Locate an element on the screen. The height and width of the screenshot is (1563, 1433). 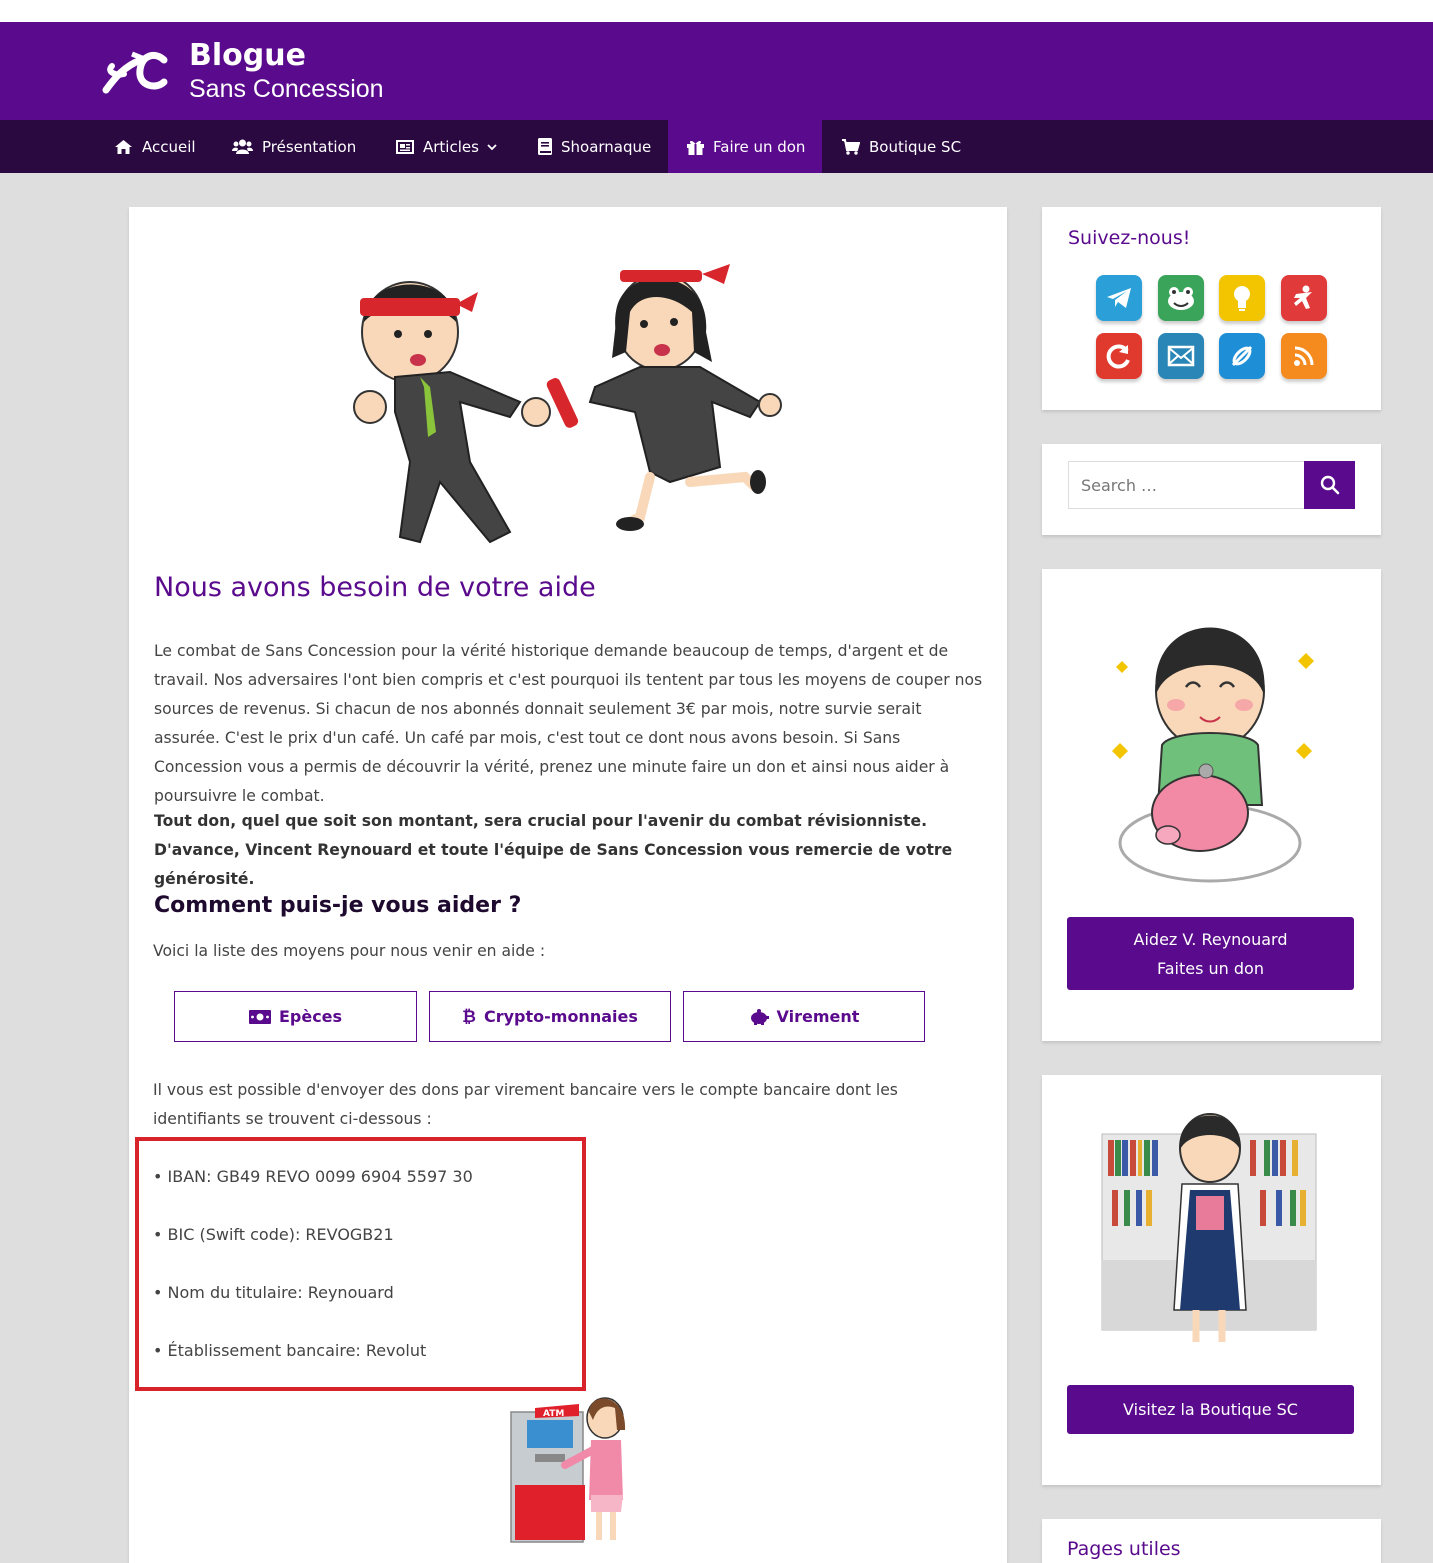
donate-line-1: Aidez V. Reynouard is located at coordinates (1210, 939).